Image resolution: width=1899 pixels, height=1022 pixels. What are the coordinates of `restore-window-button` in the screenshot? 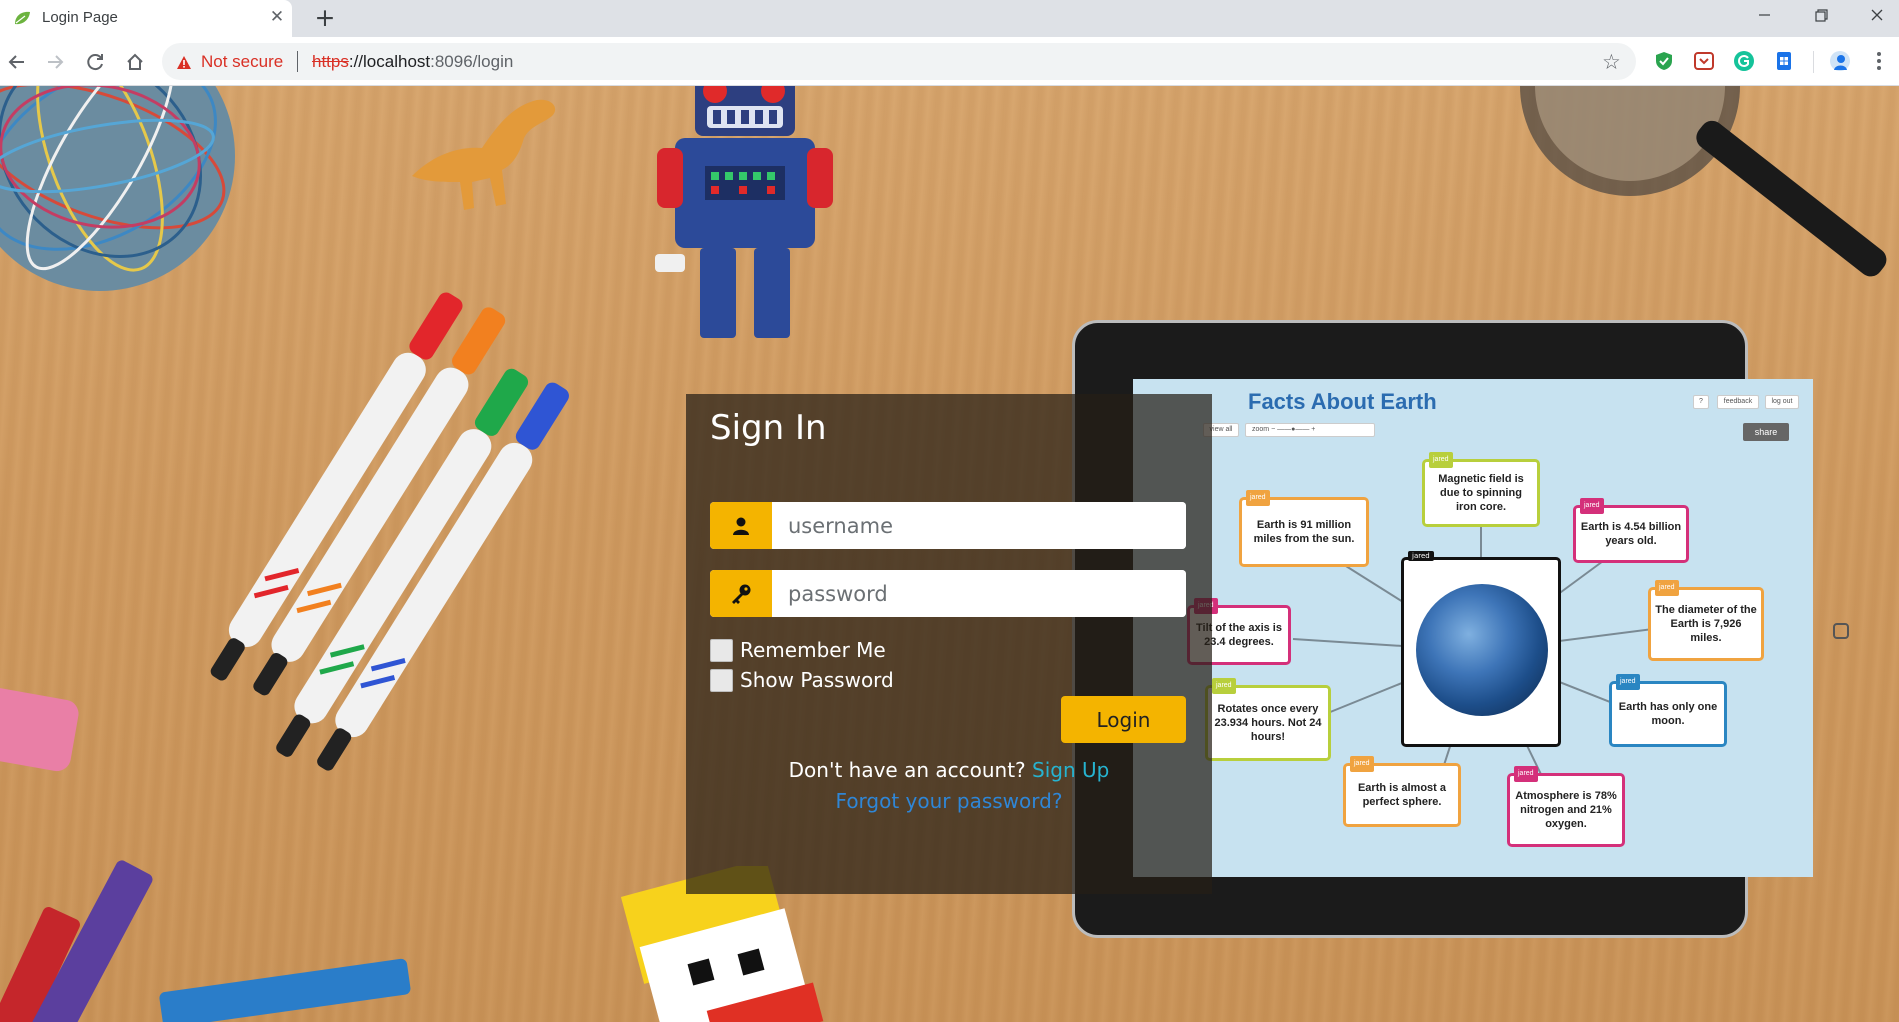 It's located at (1821, 16).